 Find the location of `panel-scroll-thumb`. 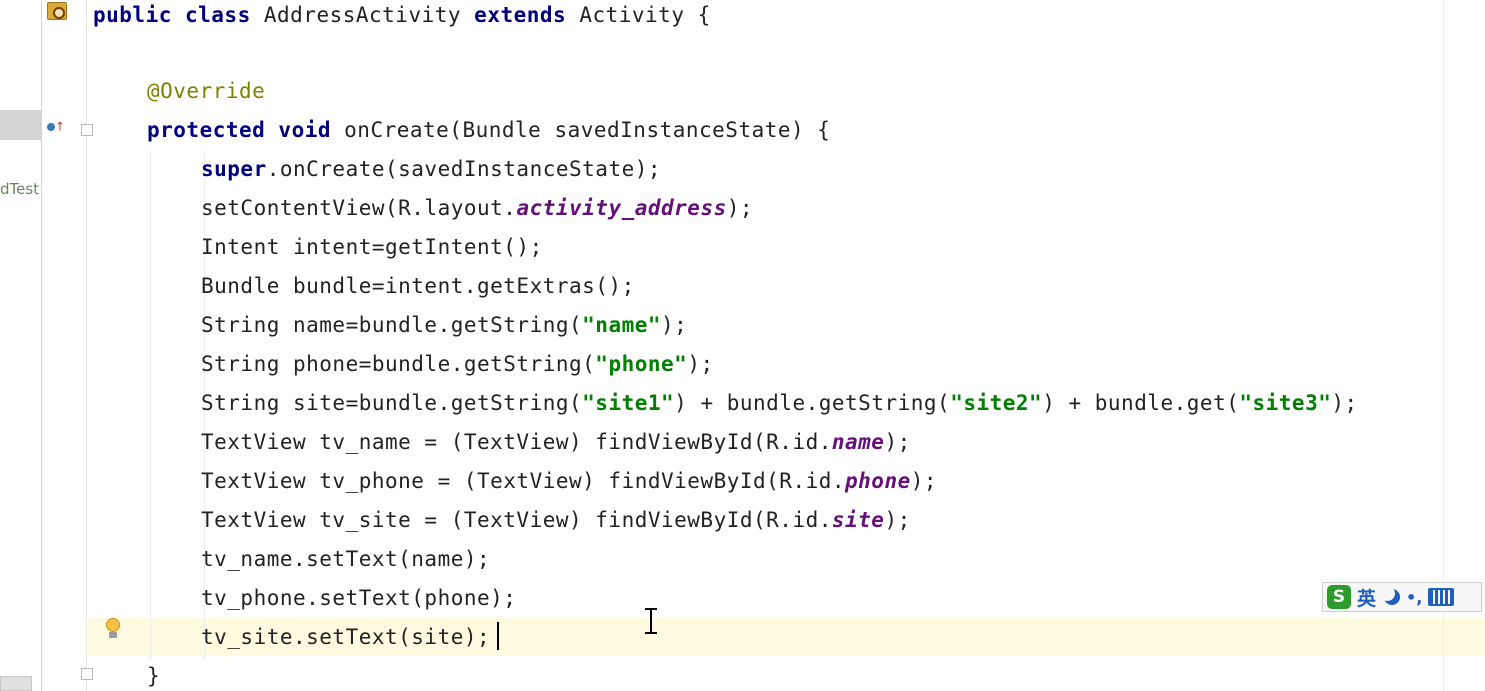

panel-scroll-thumb is located at coordinates (16, 683).